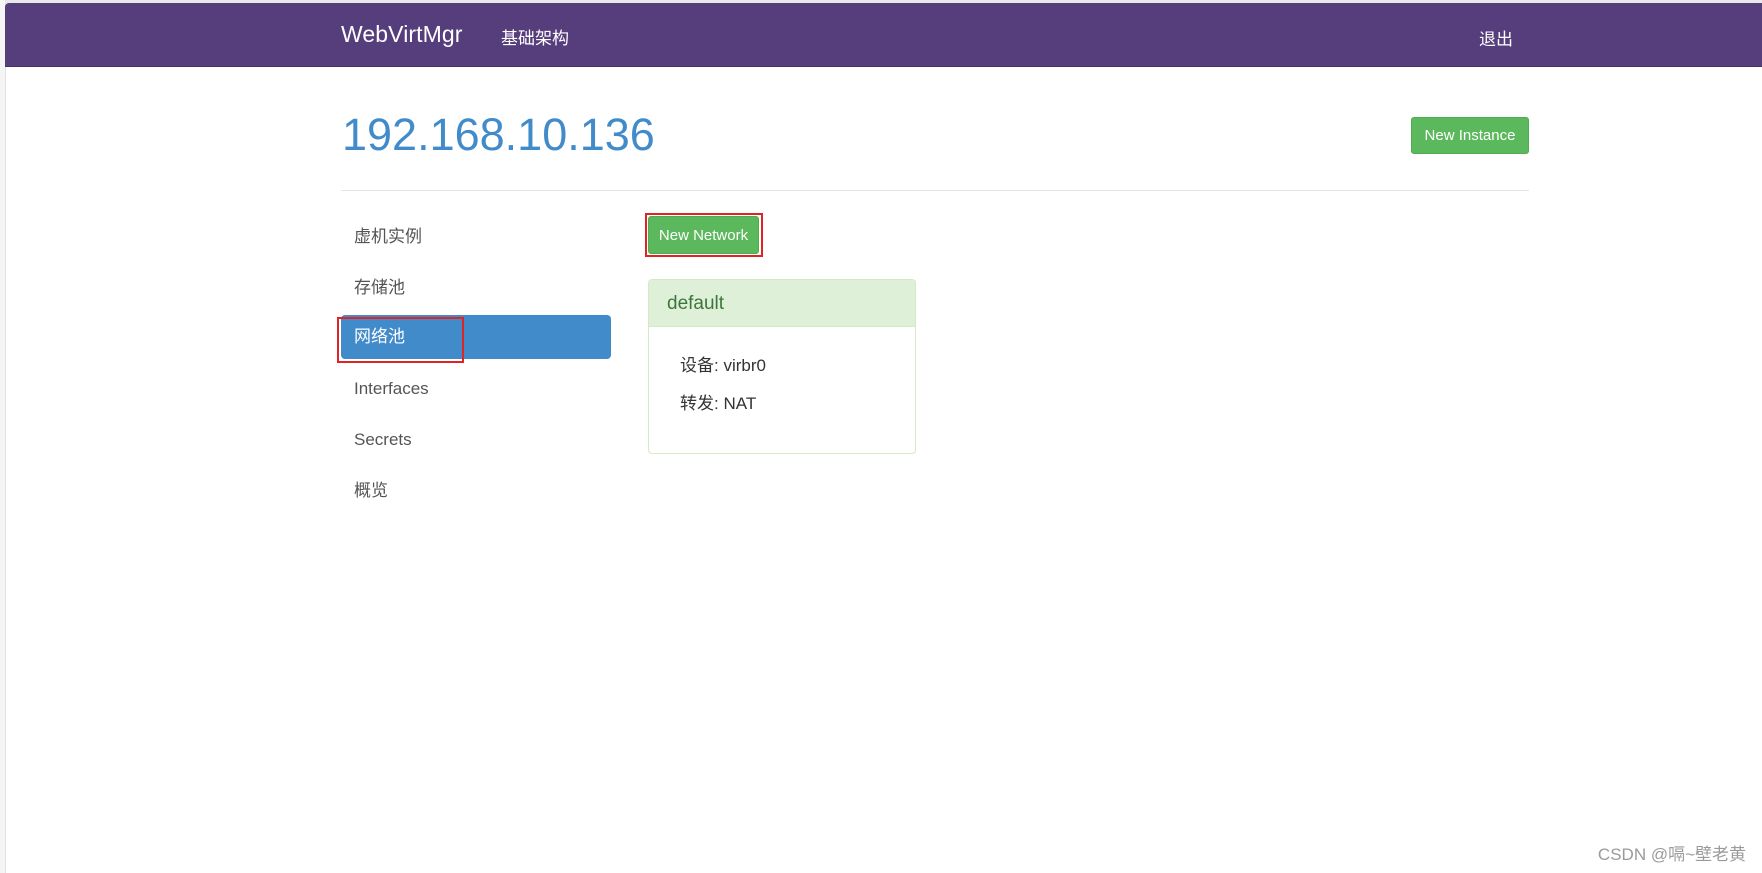  I want to click on sidebar-item-storage: 存储池, so click(476, 288).